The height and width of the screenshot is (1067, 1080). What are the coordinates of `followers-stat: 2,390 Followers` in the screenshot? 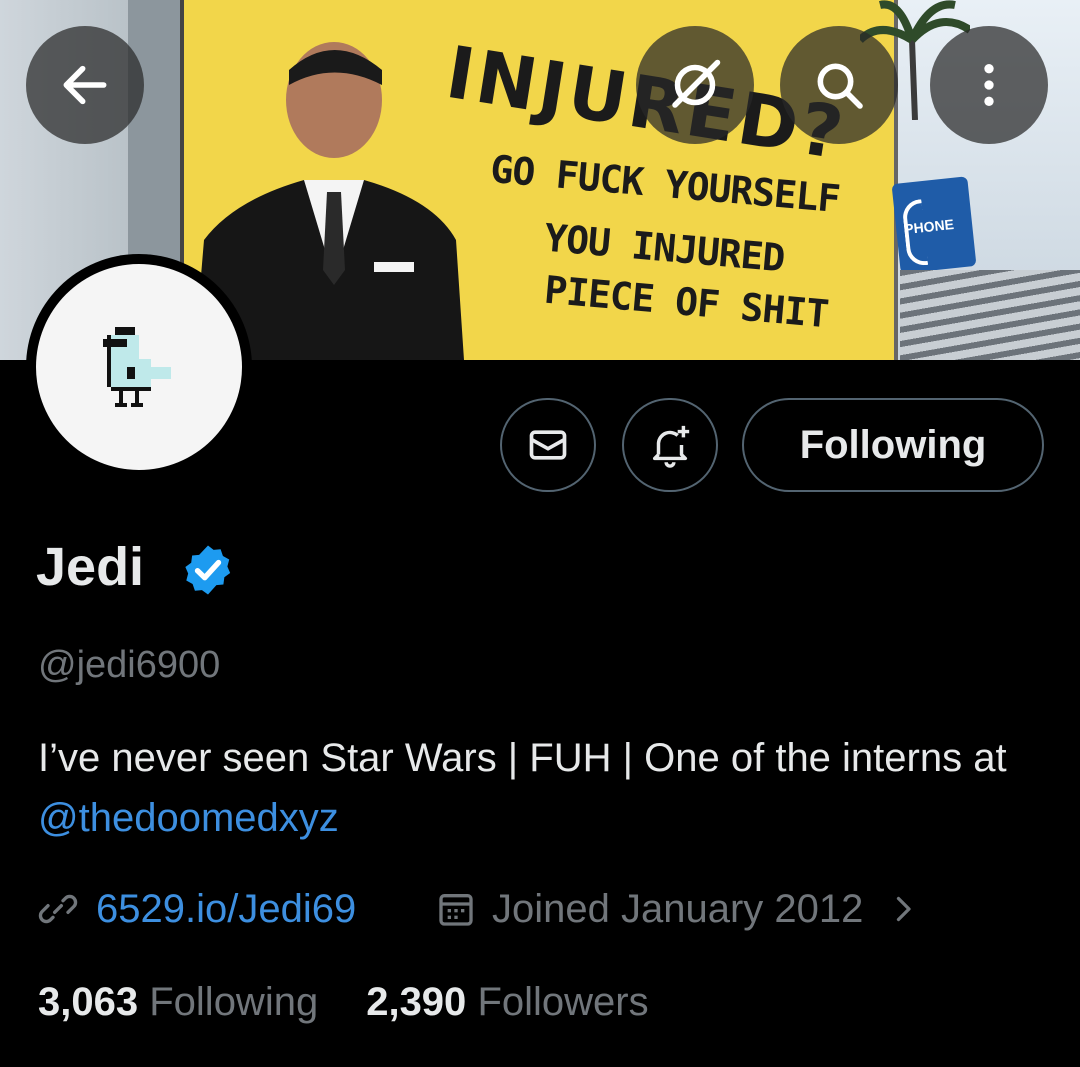 It's located at (507, 1002).